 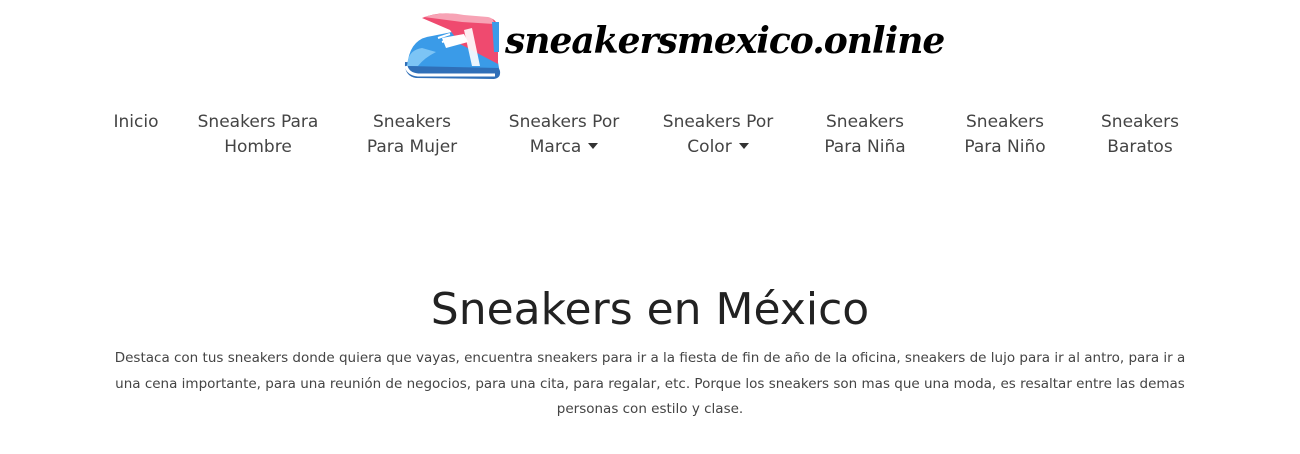 I want to click on nav-item-mujer: Sneakers Para Mujer, so click(x=412, y=135).